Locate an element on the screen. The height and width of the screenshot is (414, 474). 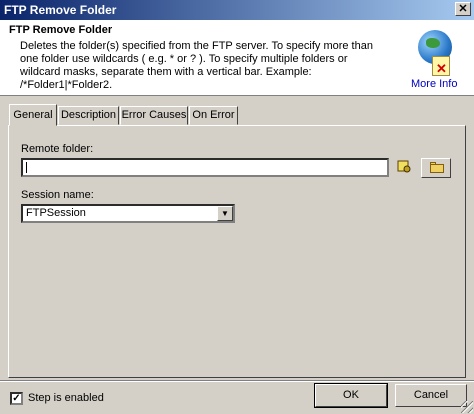
session-name-label: Session name: is located at coordinates (57, 195).